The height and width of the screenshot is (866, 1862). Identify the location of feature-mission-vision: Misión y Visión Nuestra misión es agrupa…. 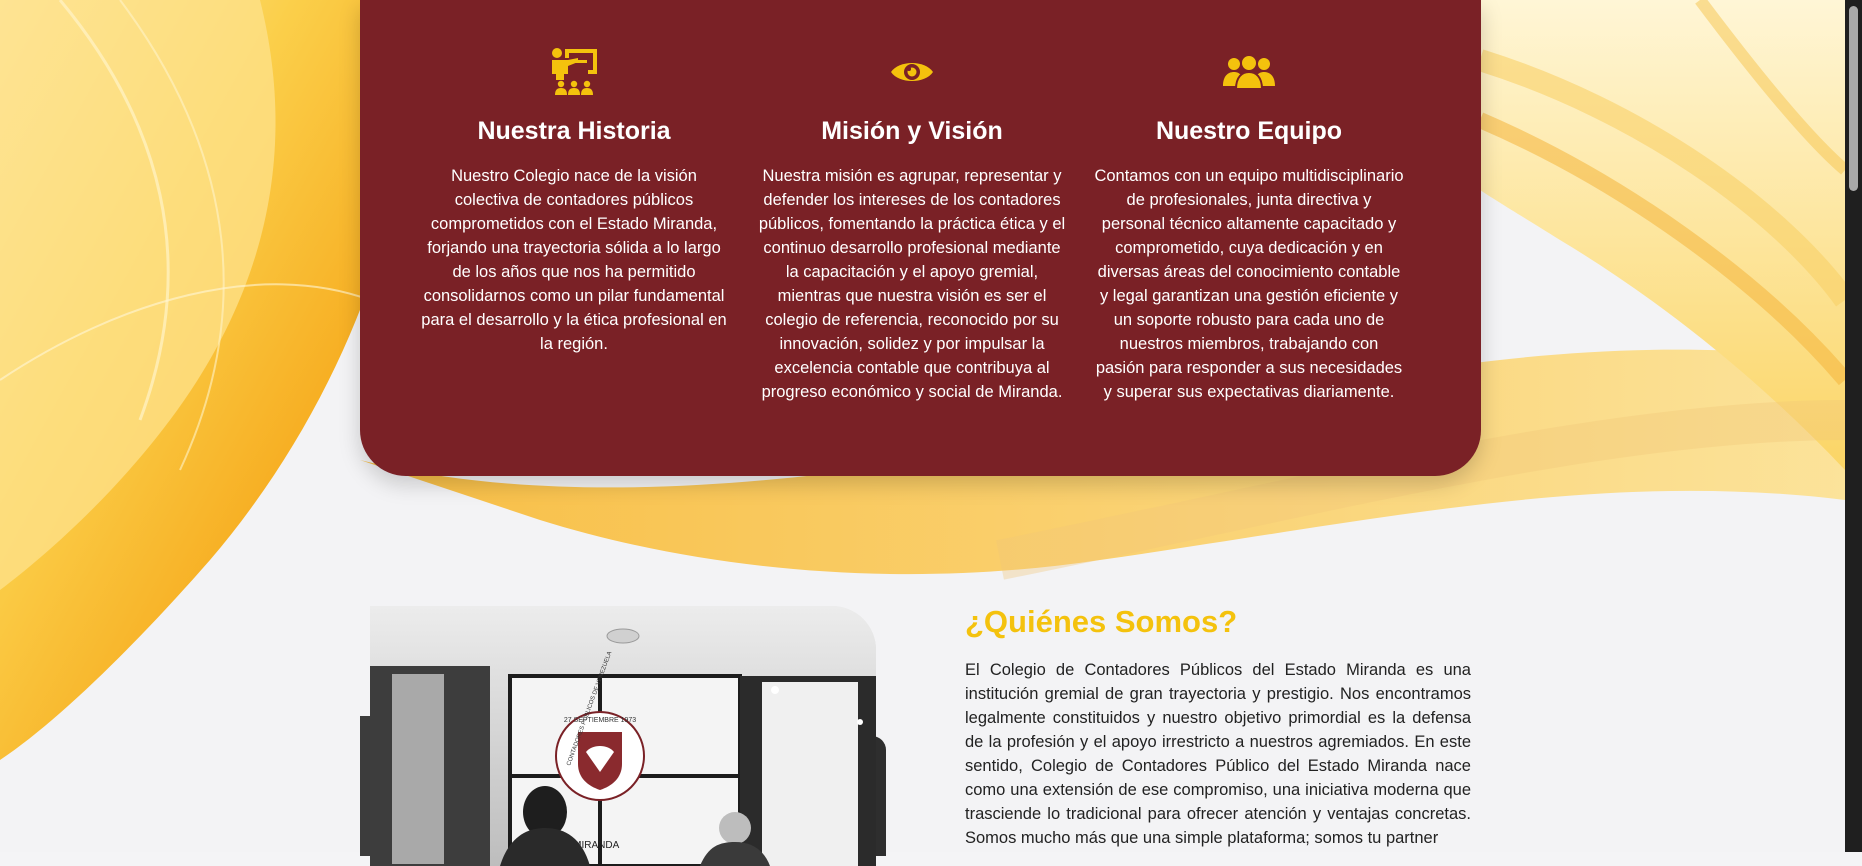
(912, 224).